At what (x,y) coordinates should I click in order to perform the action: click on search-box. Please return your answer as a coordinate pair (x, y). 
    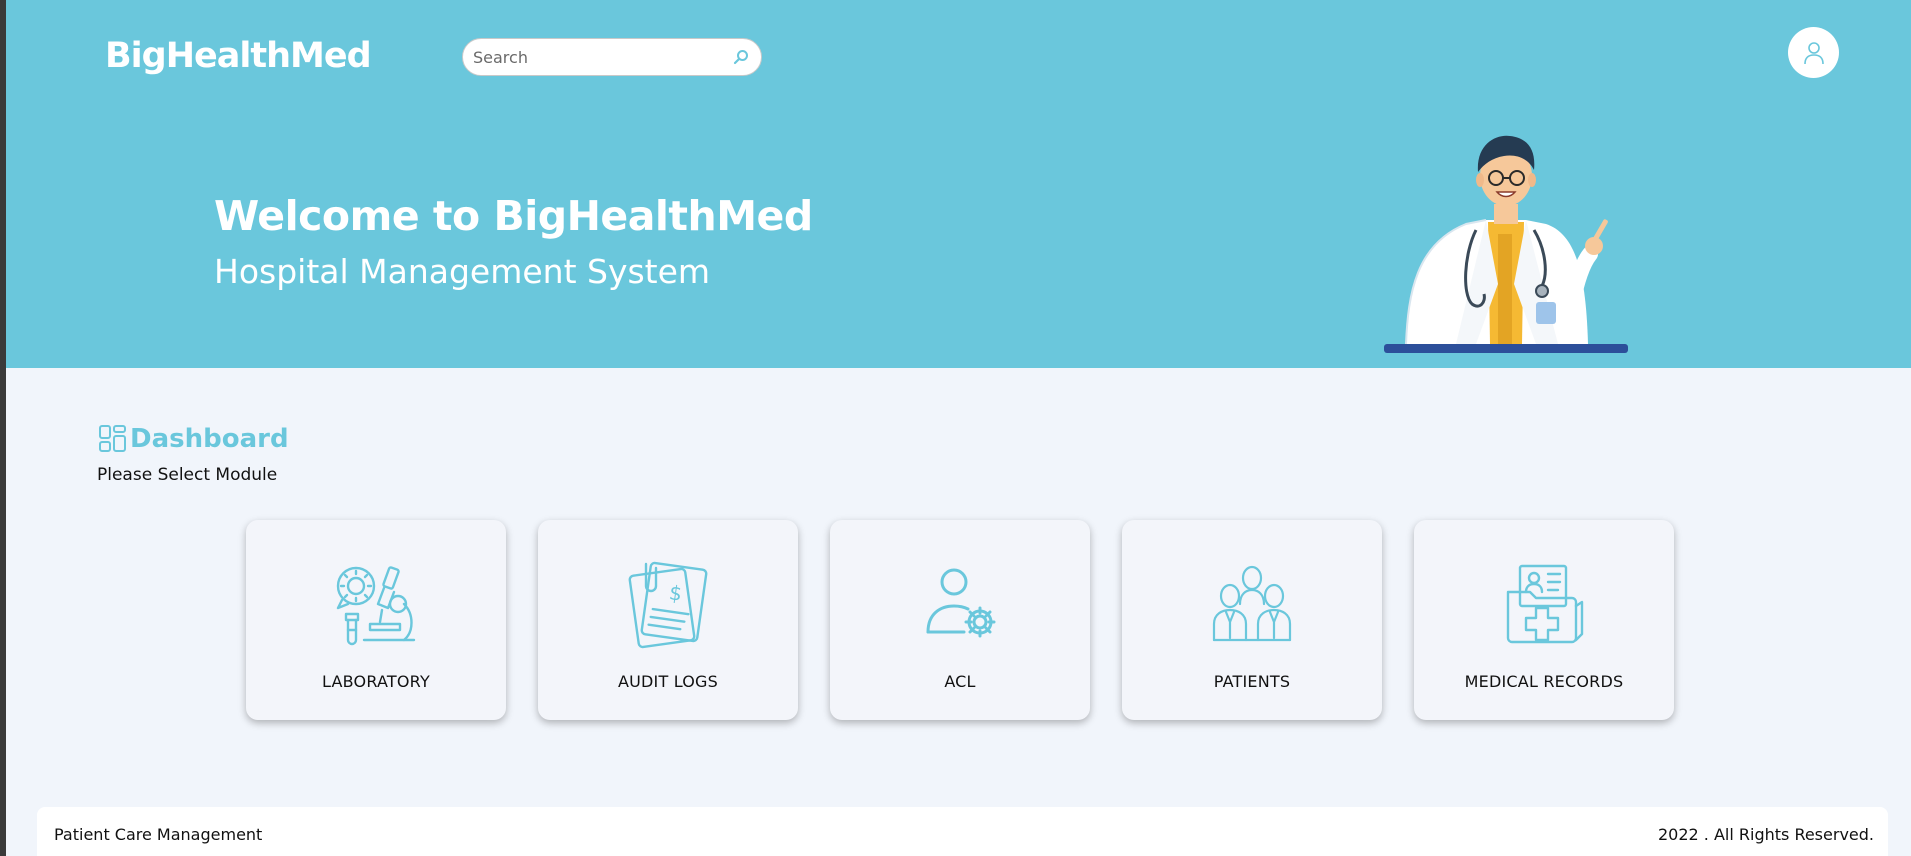
    Looking at the image, I should click on (612, 57).